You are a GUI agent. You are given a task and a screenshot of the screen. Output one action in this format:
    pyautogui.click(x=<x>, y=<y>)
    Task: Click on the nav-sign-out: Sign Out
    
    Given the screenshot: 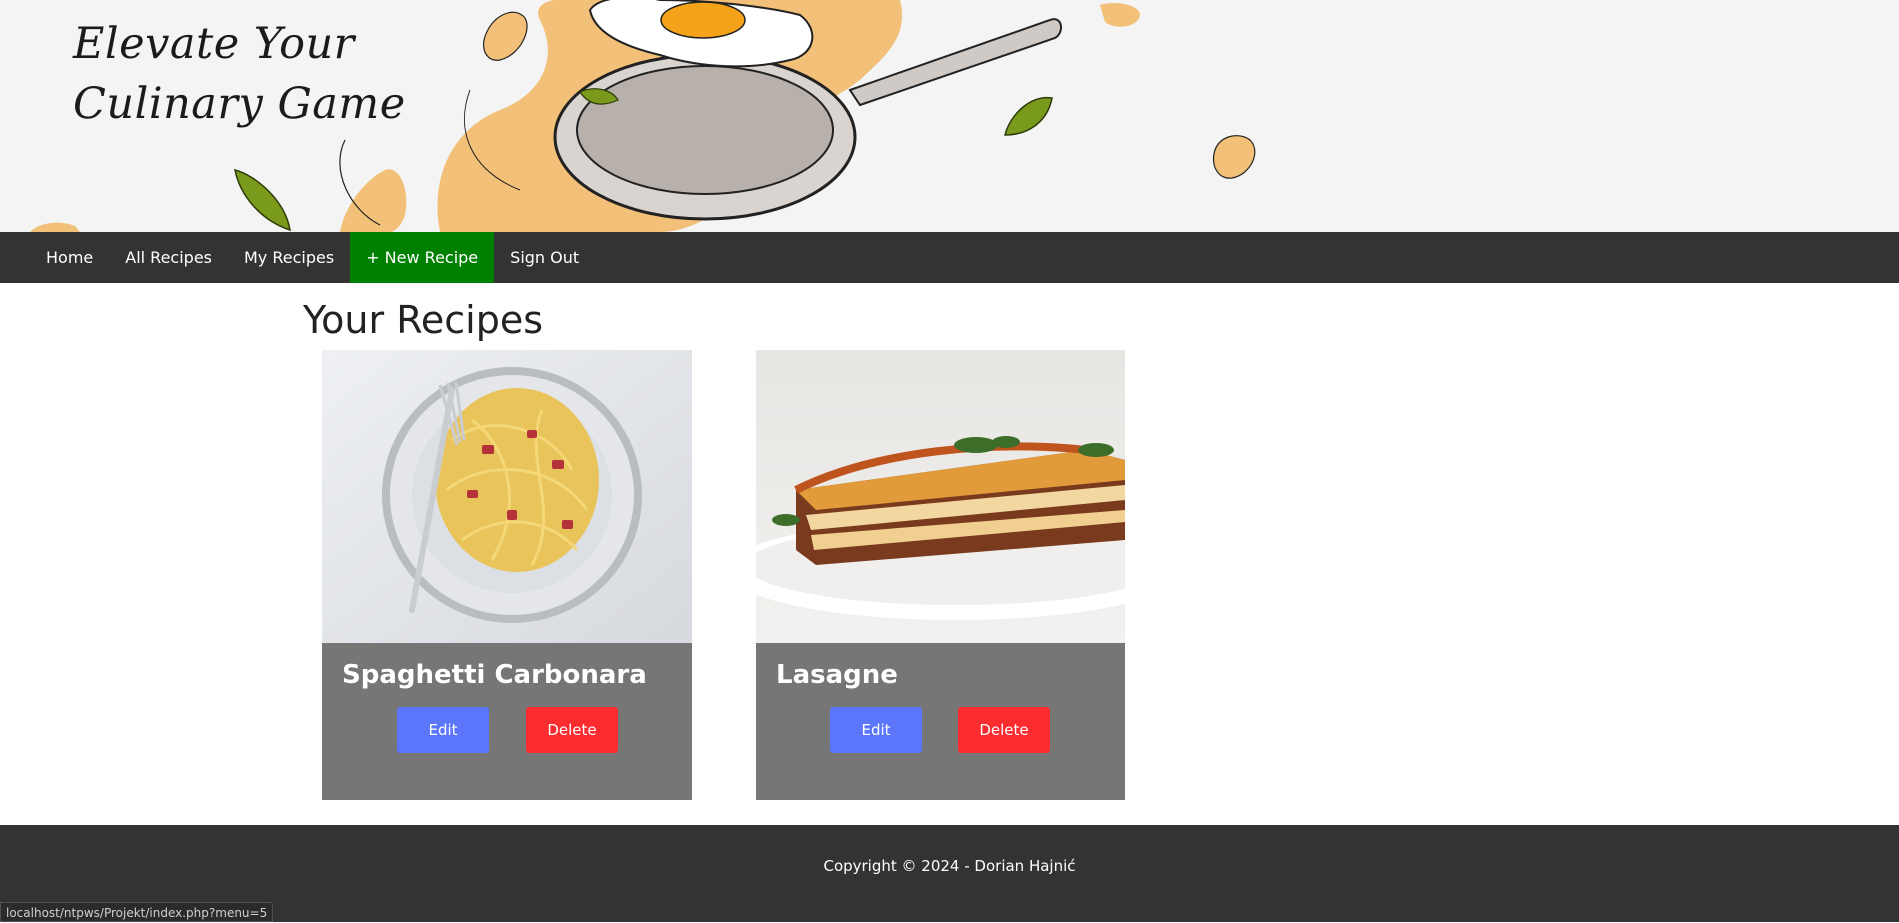 What is the action you would take?
    pyautogui.click(x=544, y=257)
    